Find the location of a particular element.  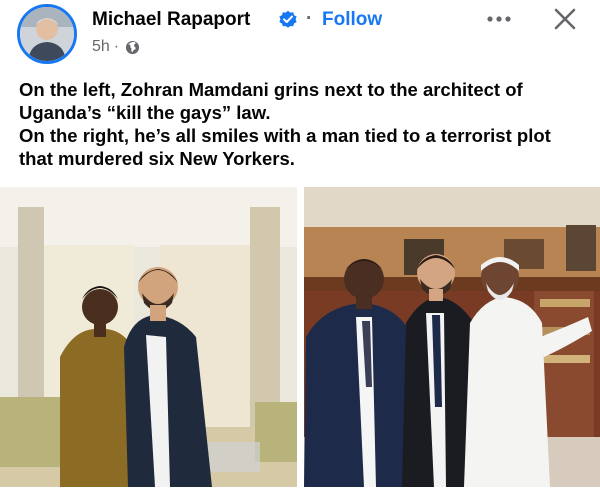

more-options-icon is located at coordinates (499, 19).